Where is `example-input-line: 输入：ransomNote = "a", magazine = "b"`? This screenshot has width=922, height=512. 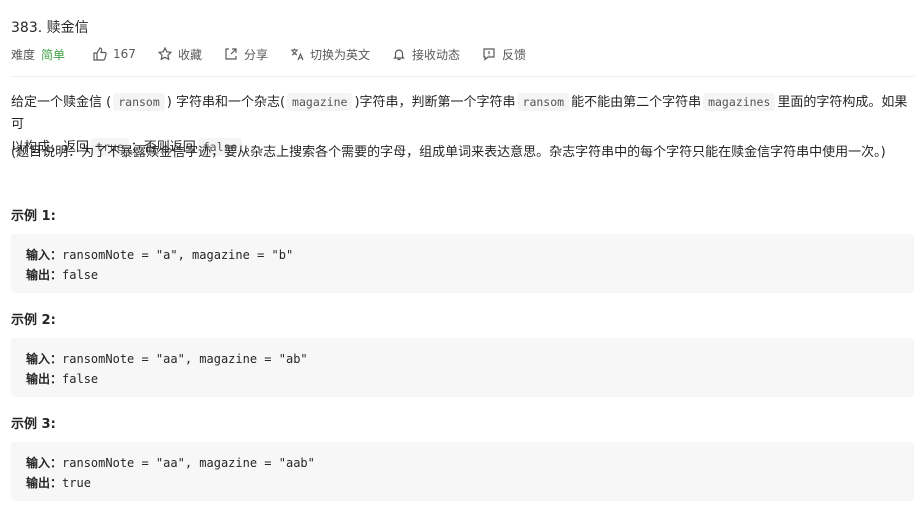 example-input-line: 输入：ransomNote = "a", magazine = "b" is located at coordinates (159, 254).